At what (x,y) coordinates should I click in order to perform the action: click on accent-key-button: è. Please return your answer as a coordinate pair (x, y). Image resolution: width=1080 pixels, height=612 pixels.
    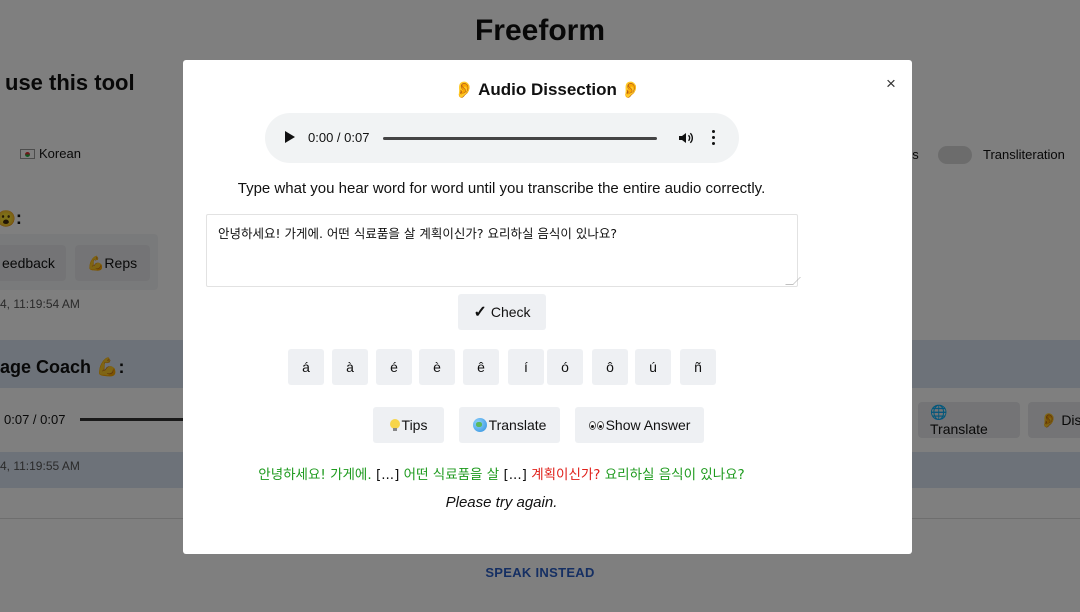
    Looking at the image, I should click on (437, 367).